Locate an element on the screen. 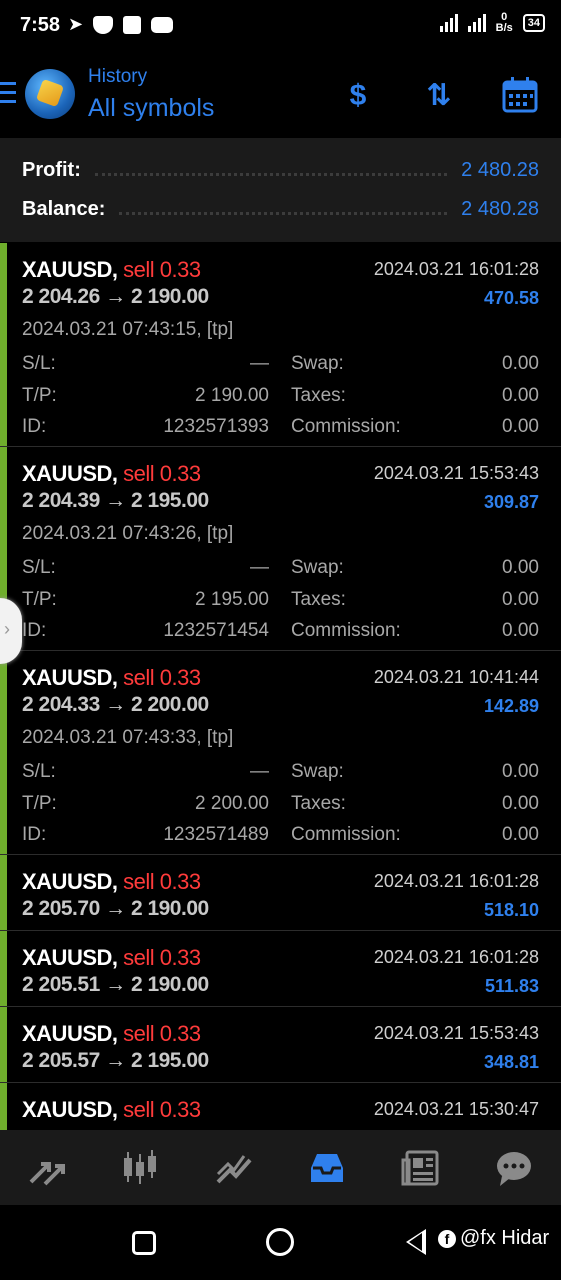 Image resolution: width=561 pixels, height=1280 pixels. watermark-text: @fx Hidar is located at coordinates (505, 1238).